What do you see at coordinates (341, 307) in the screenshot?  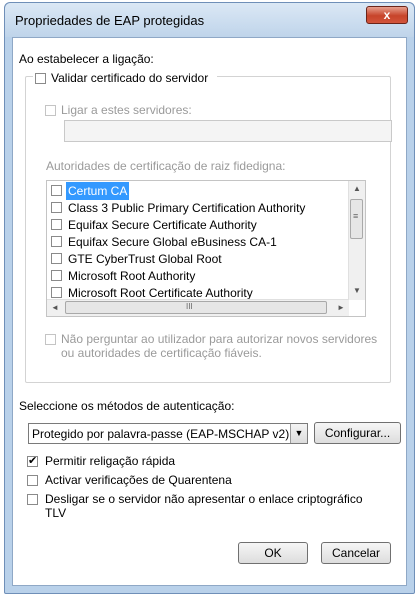 I see `scroll-right-icon: ►` at bounding box center [341, 307].